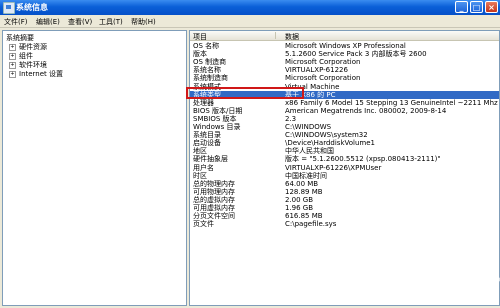 Image resolution: width=500 pixels, height=308 pixels. What do you see at coordinates (344, 127) in the screenshot?
I see `table-row: Windows 目录 C:\WINDOWS` at bounding box center [344, 127].